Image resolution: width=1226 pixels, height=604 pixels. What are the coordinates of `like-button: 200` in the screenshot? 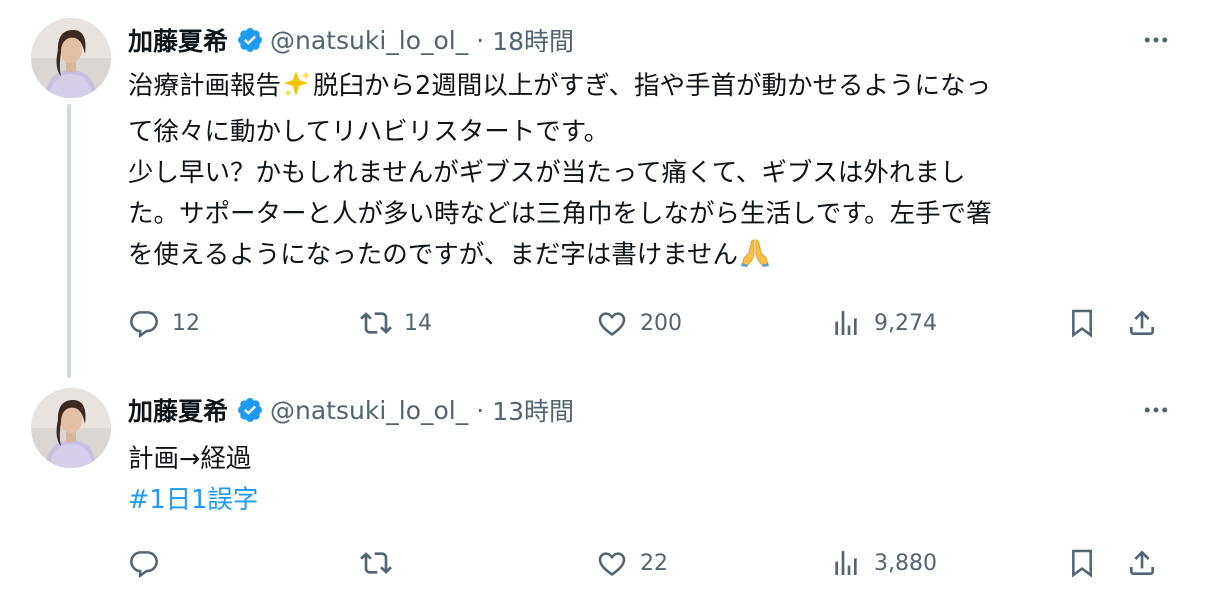 It's located at (639, 323).